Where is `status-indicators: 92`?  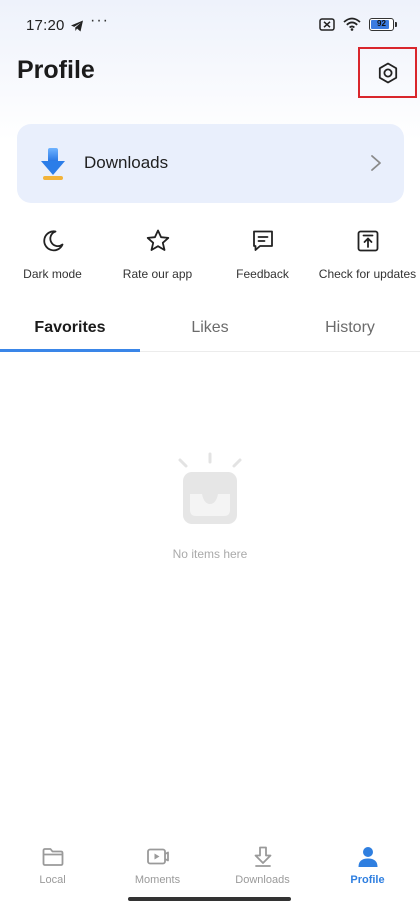 status-indicators: 92 is located at coordinates (358, 24).